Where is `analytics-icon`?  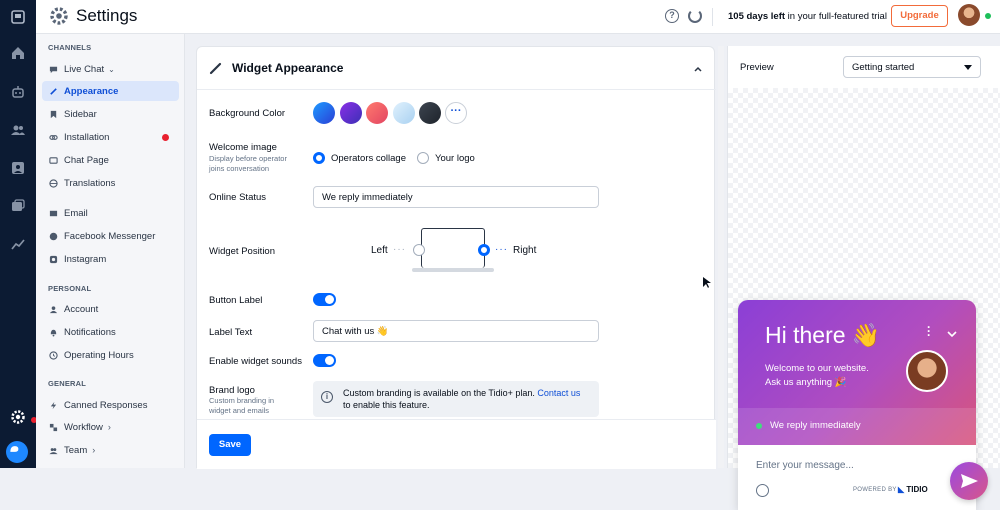
analytics-icon is located at coordinates (18, 244).